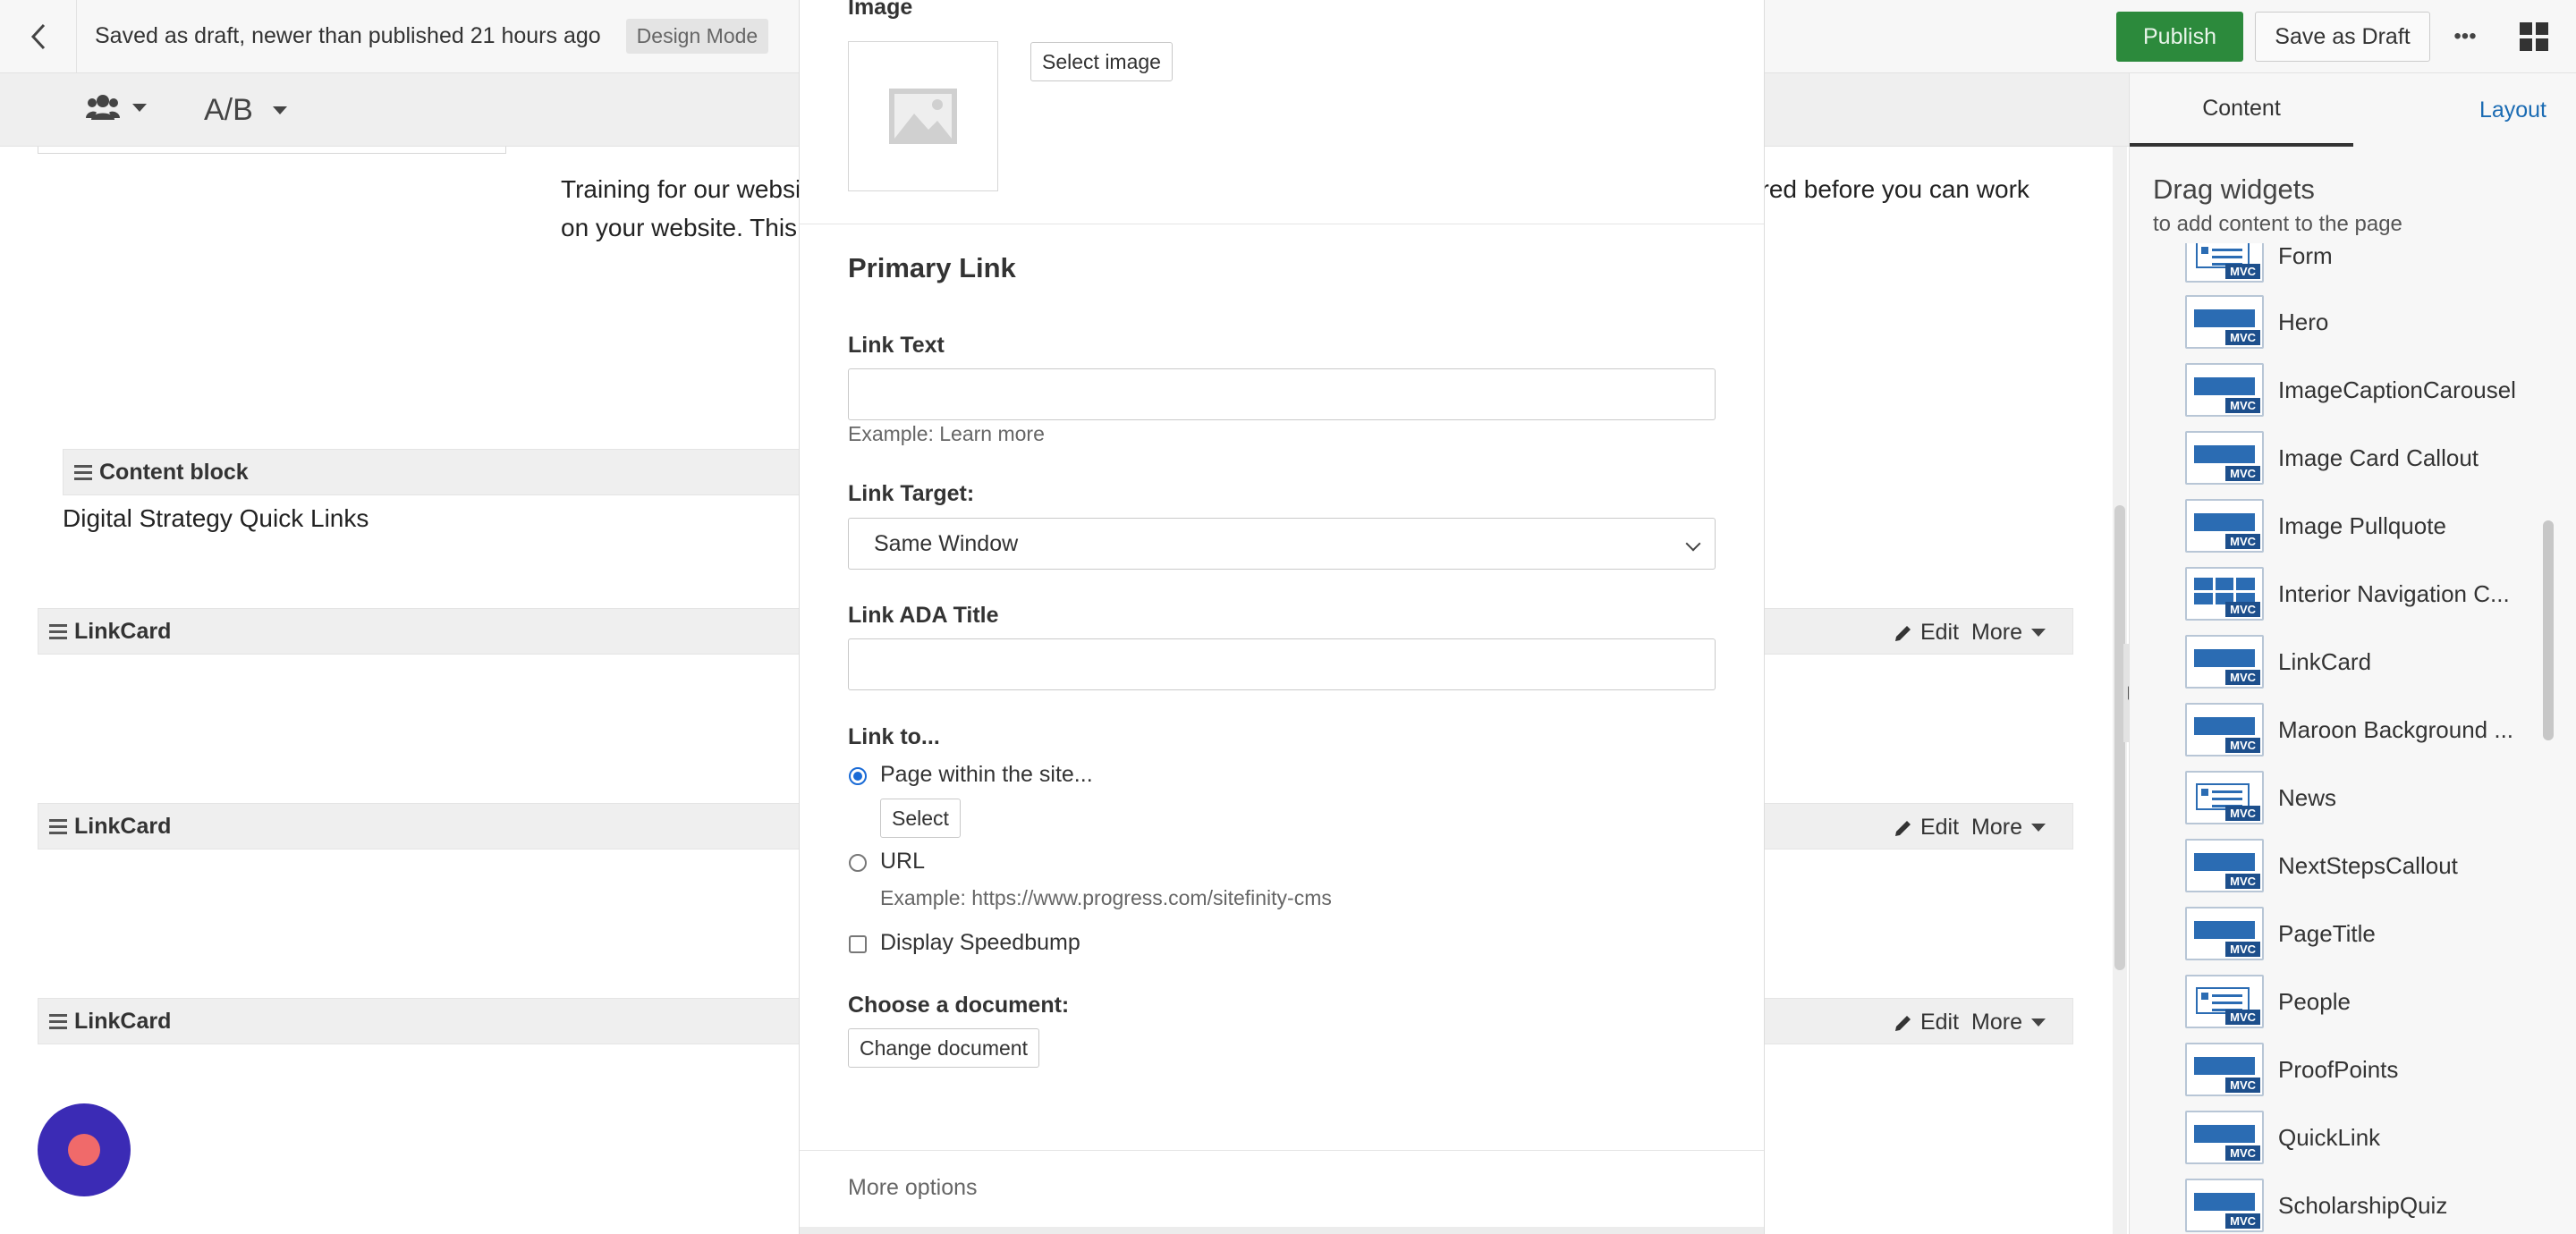 The image size is (2576, 1234). Describe the element at coordinates (932, 267) in the screenshot. I see `primary-link-title: Primary Link` at that location.